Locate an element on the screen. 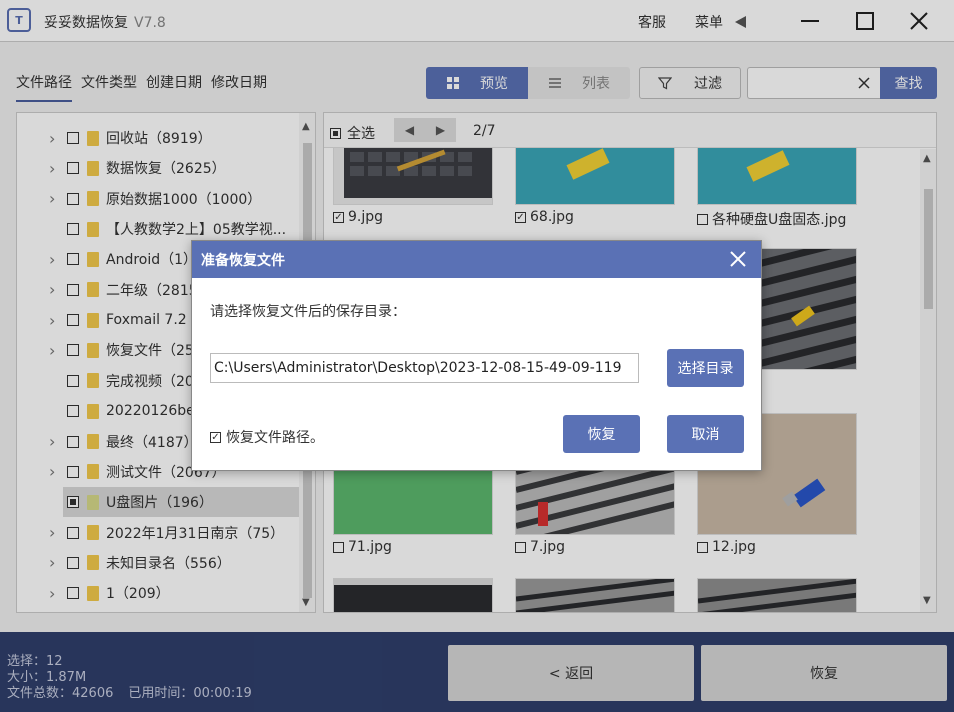 This screenshot has width=954, height=712. close-icon is located at coordinates (738, 259).